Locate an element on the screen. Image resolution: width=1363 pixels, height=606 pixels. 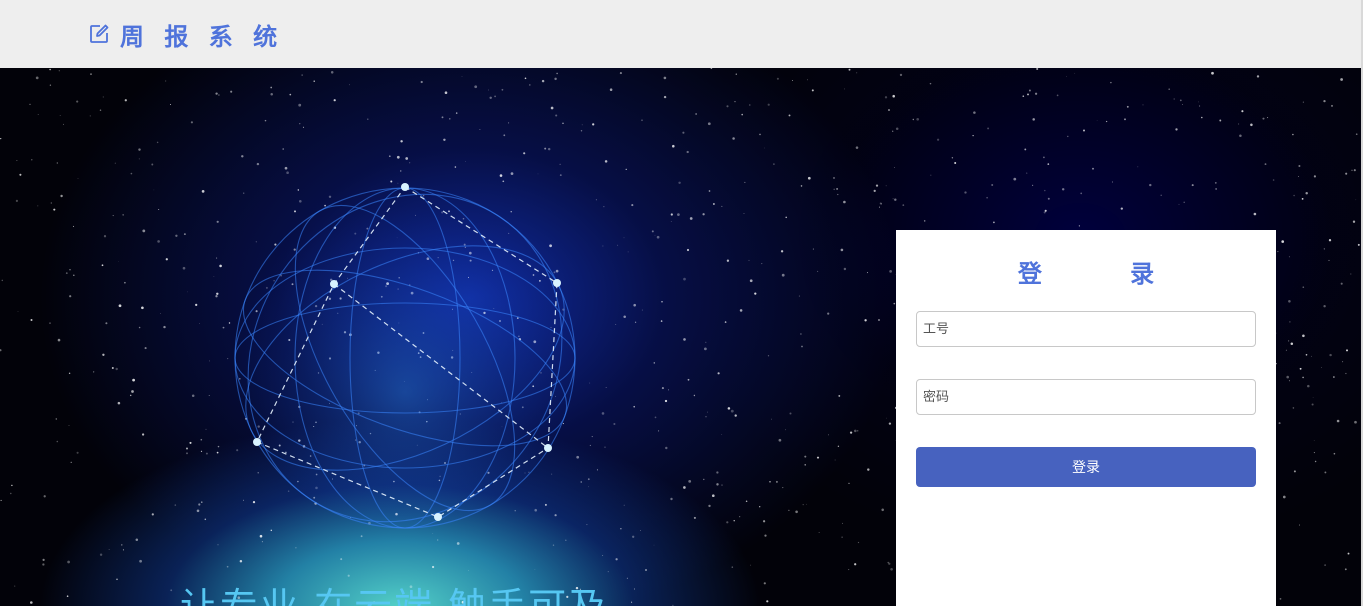
password-input is located at coordinates (1086, 397).